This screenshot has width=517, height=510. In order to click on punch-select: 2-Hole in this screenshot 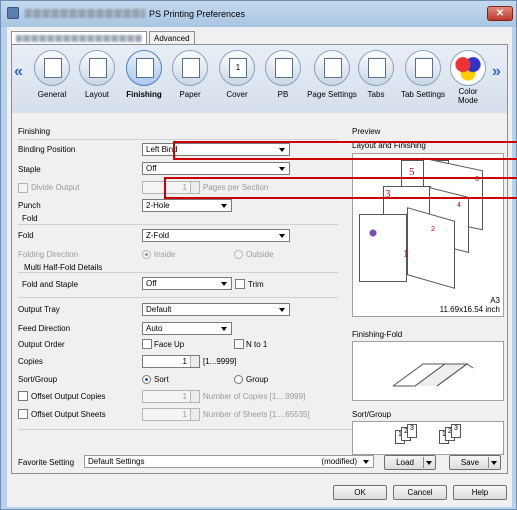, I will do `click(187, 205)`.